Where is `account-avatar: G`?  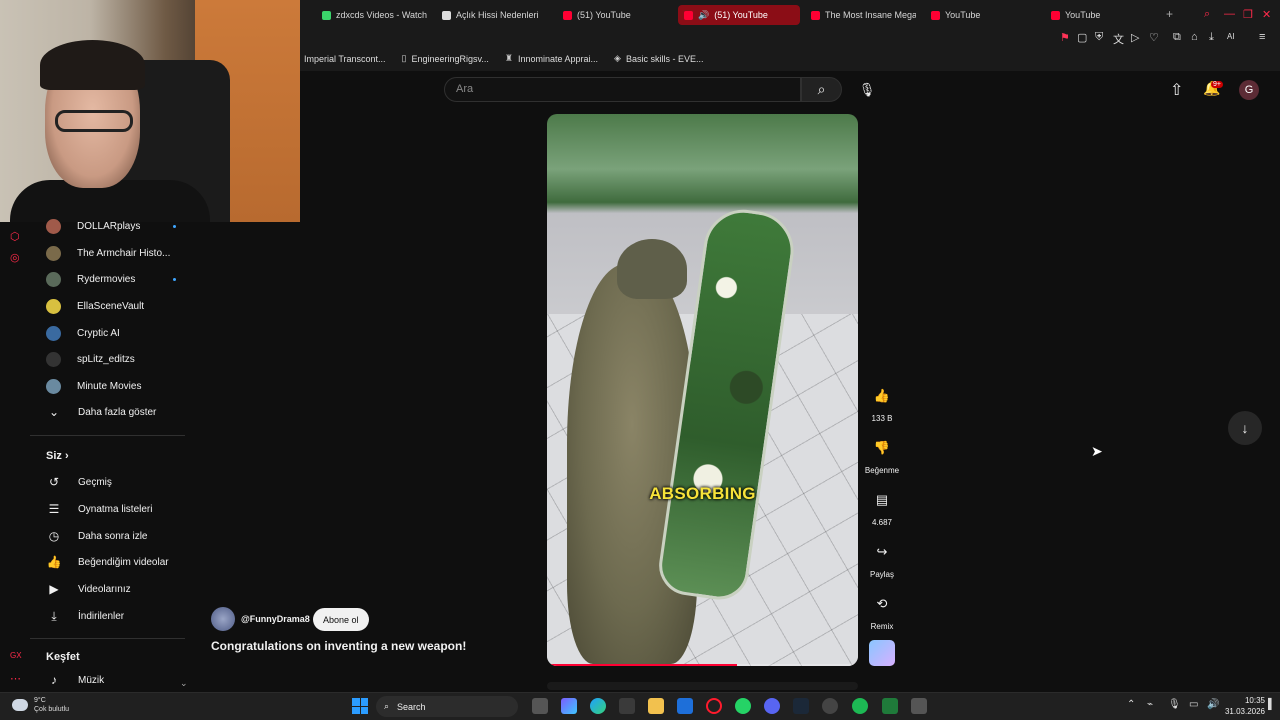
account-avatar: G is located at coordinates (1249, 90).